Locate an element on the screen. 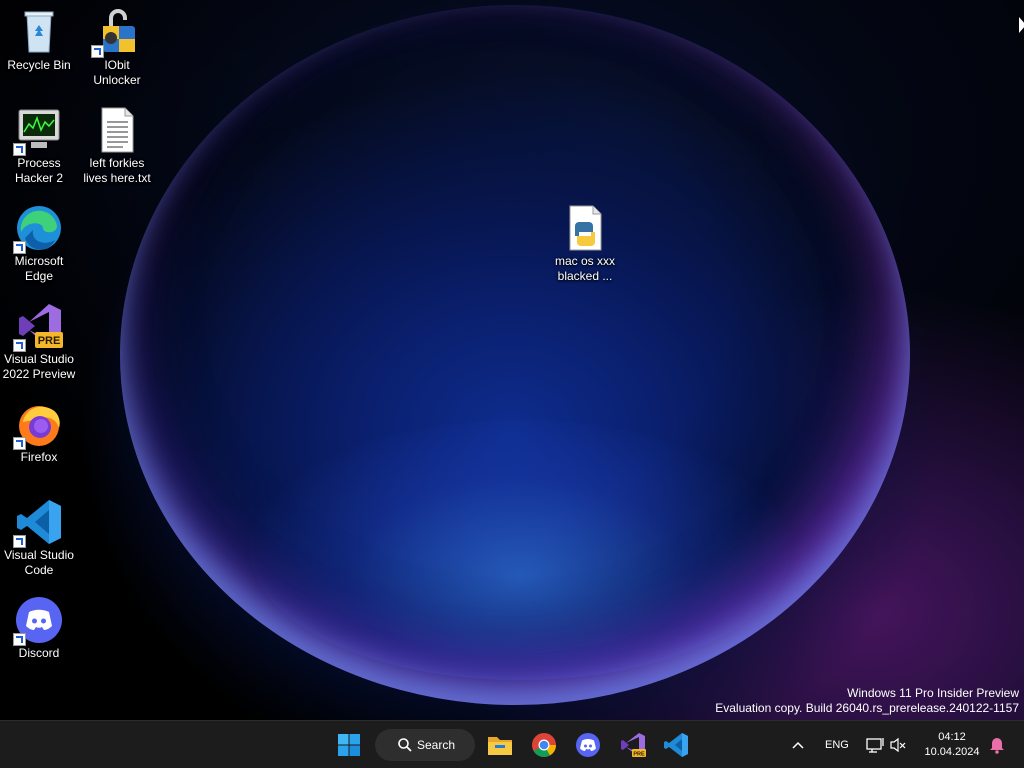  network-icon is located at coordinates (875, 745).